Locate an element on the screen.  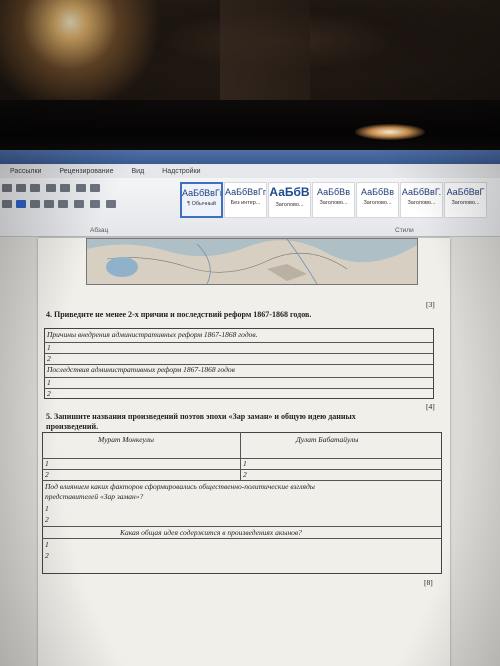
style-sample: АаБбВвГ. is located at coordinates (421, 192).